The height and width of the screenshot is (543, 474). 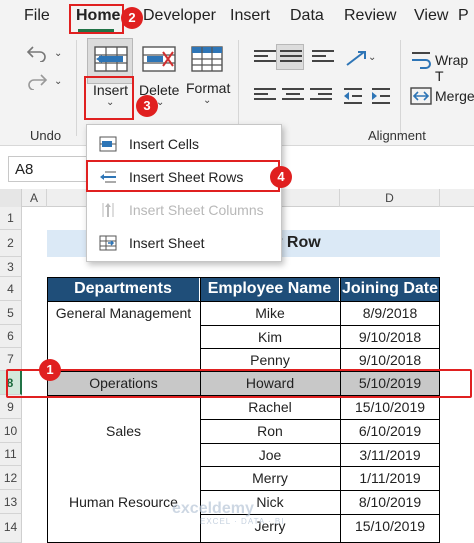 I want to click on menu-view: View, so click(x=431, y=16).